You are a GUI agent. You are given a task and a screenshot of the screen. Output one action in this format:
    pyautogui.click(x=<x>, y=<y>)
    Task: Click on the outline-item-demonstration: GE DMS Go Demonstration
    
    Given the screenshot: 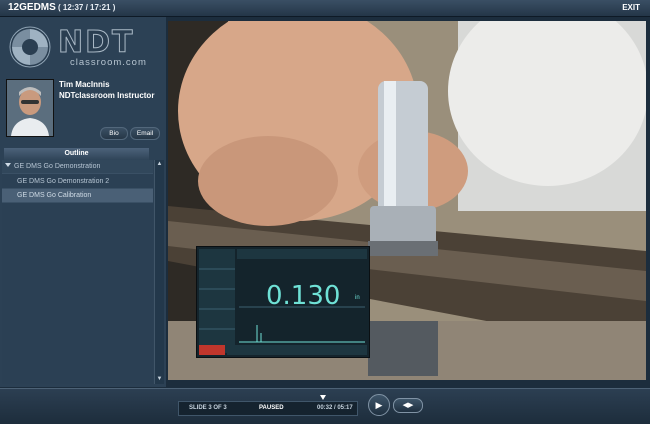 What is the action you would take?
    pyautogui.click(x=77, y=167)
    